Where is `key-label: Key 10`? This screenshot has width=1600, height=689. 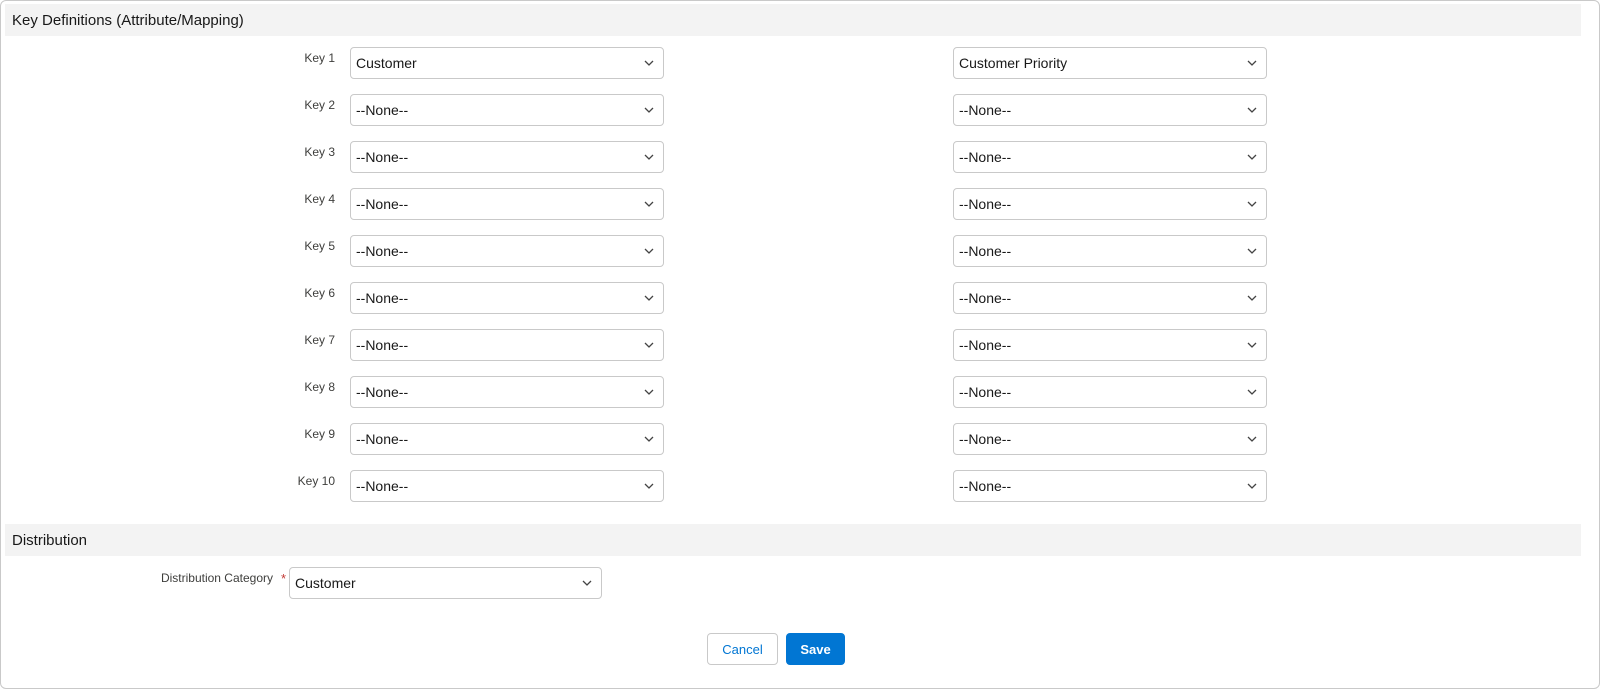
key-label: Key 10 is located at coordinates (316, 481).